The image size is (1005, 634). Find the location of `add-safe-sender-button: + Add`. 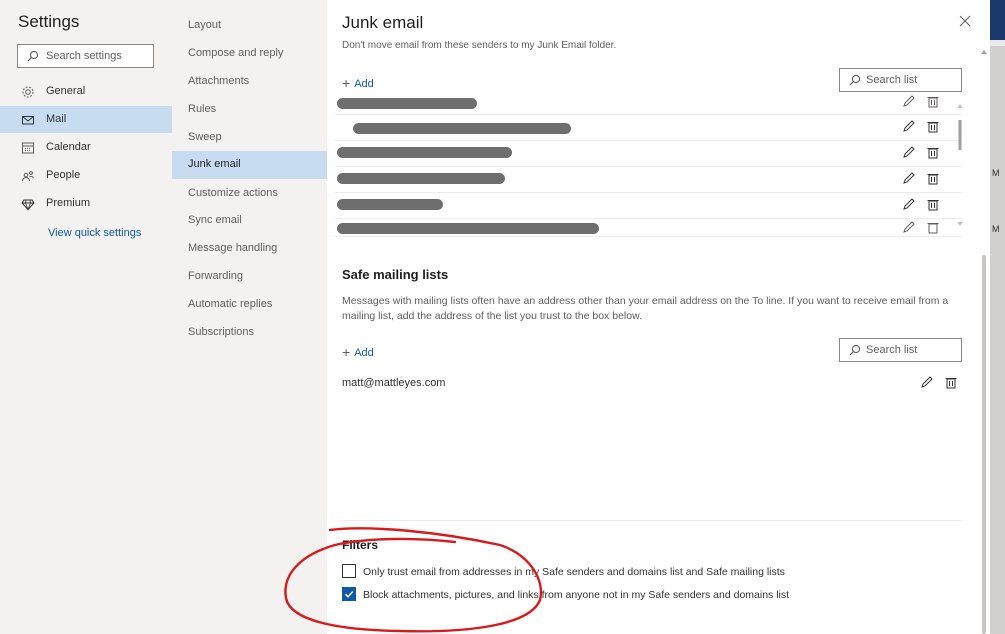

add-safe-sender-button: + Add is located at coordinates (358, 82).